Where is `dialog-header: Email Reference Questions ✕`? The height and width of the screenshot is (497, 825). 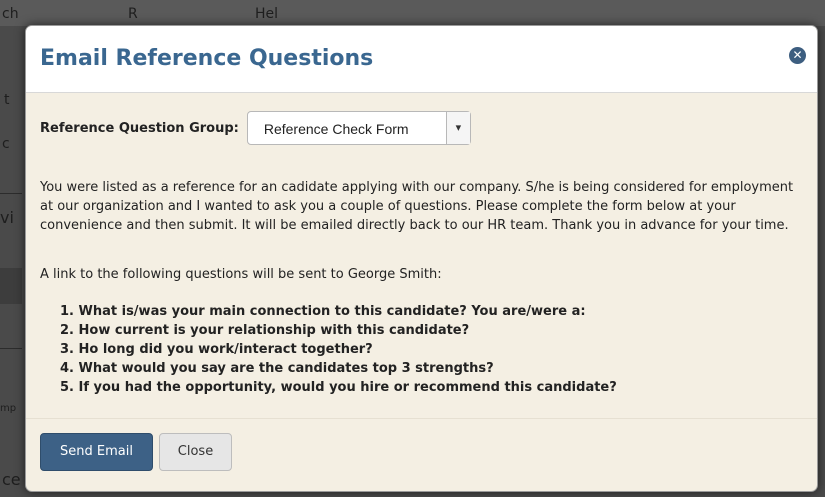
dialog-header: Email Reference Questions ✕ is located at coordinates (421, 59).